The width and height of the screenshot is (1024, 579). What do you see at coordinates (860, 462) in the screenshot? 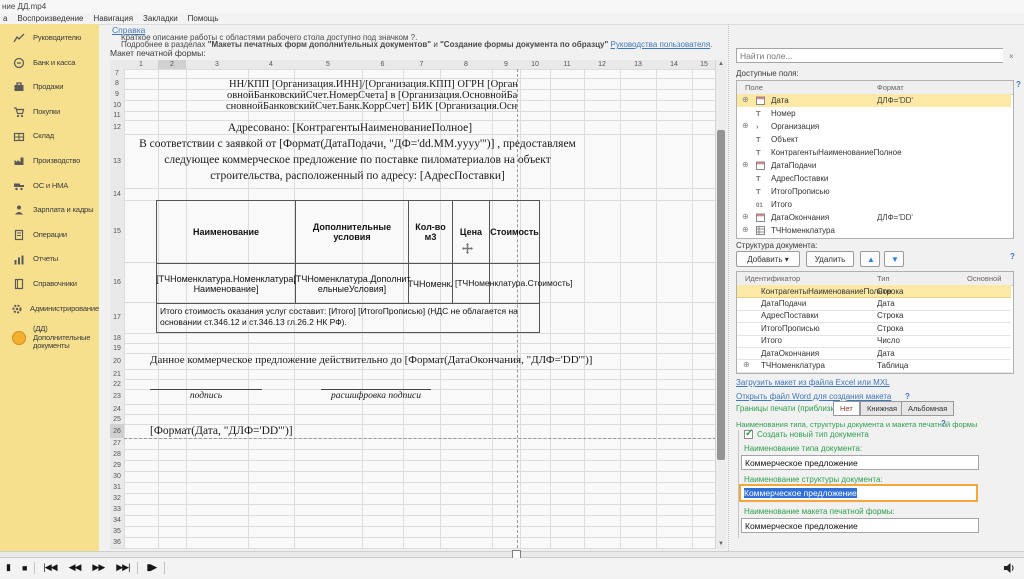
I see `doc-type-name-input` at bounding box center [860, 462].